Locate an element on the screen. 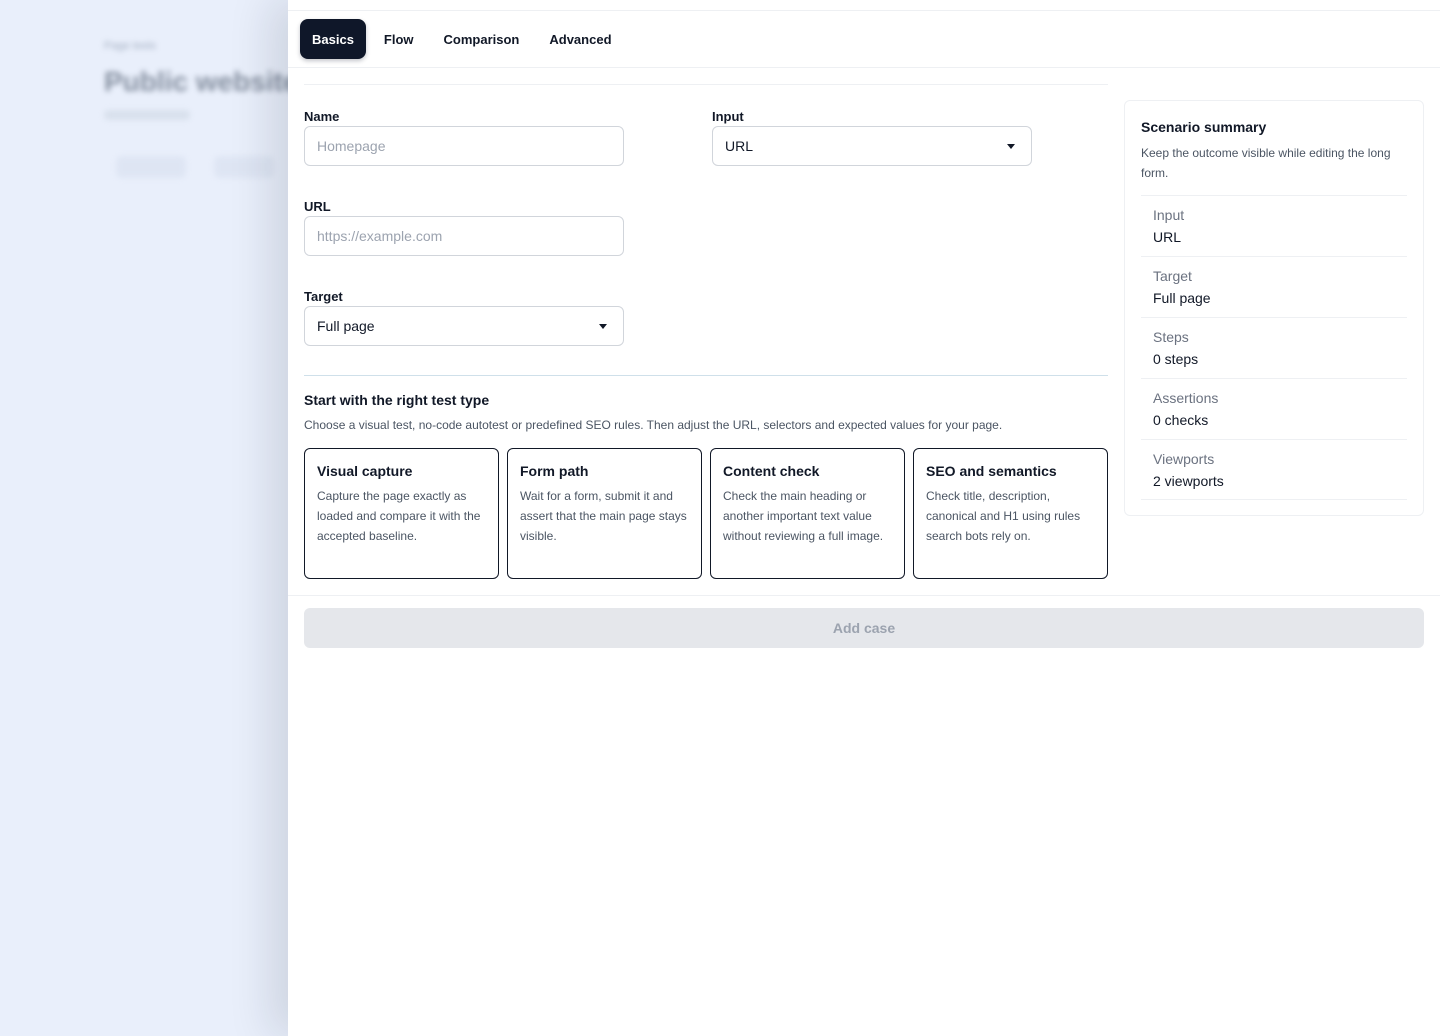  summary-row-label: Target is located at coordinates (1172, 276).